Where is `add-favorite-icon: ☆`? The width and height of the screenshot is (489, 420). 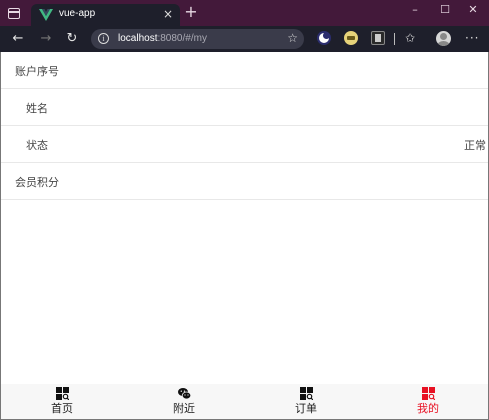 add-favorite-icon: ☆ is located at coordinates (292, 38).